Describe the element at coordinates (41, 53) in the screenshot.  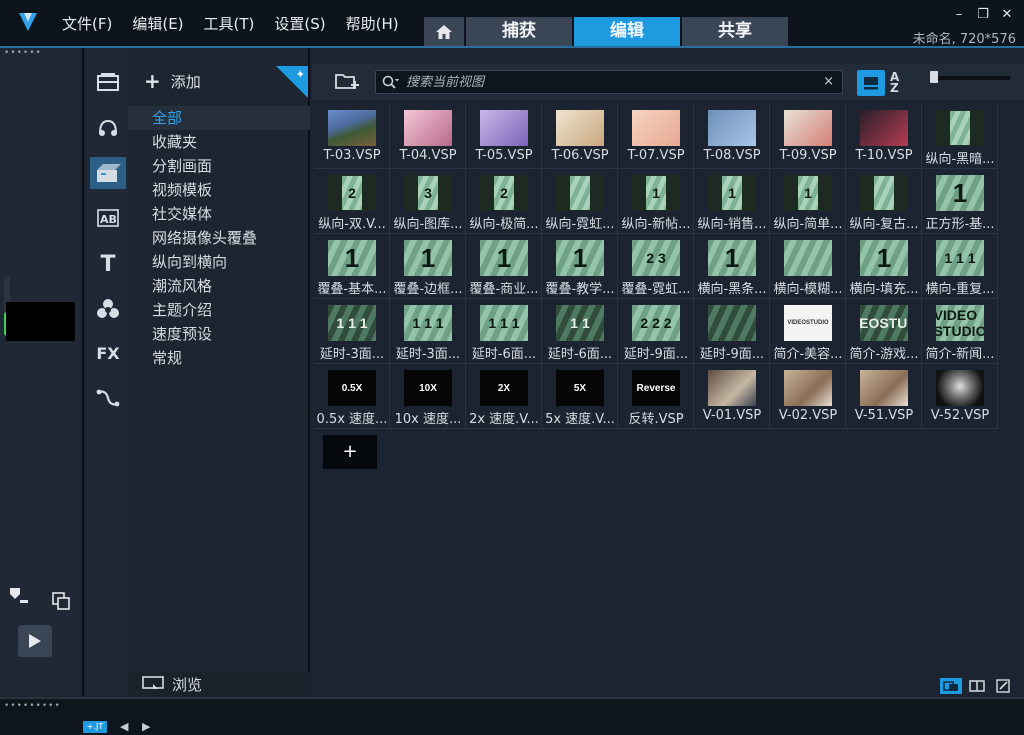
I see `panel-grip: ••••••` at that location.